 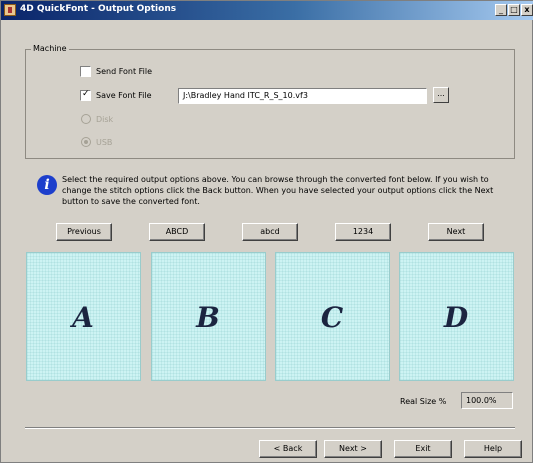 I want to click on next-page-button: Next, so click(x=456, y=232).